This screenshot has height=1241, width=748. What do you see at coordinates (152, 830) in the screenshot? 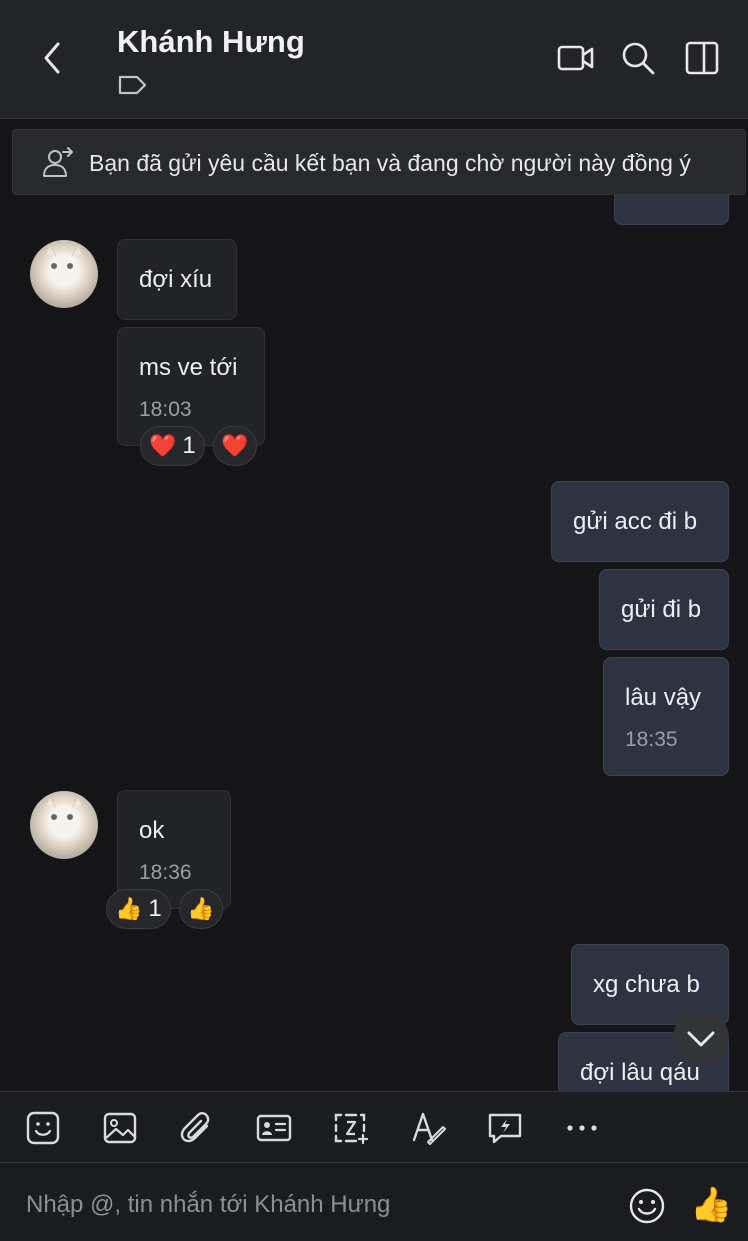
I see `message-text: ok` at bounding box center [152, 830].